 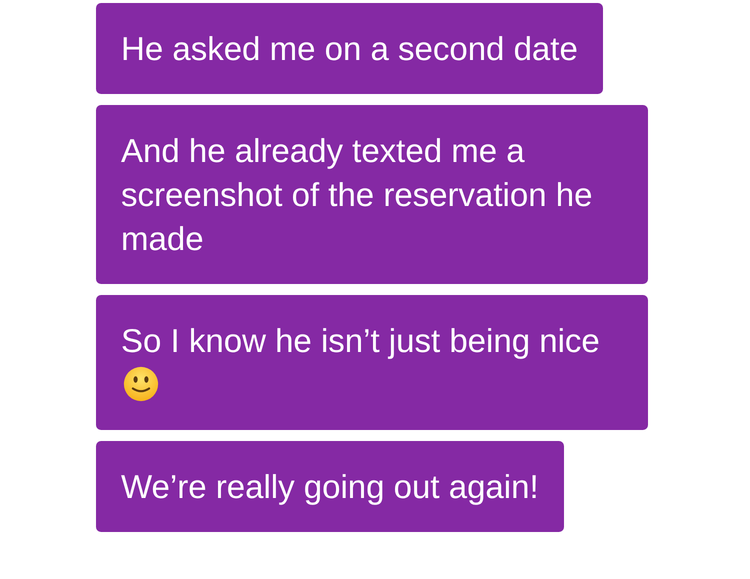 What do you see at coordinates (356, 194) in the screenshot?
I see `message-text: And he already texted me a screenshot of the reservation he made` at bounding box center [356, 194].